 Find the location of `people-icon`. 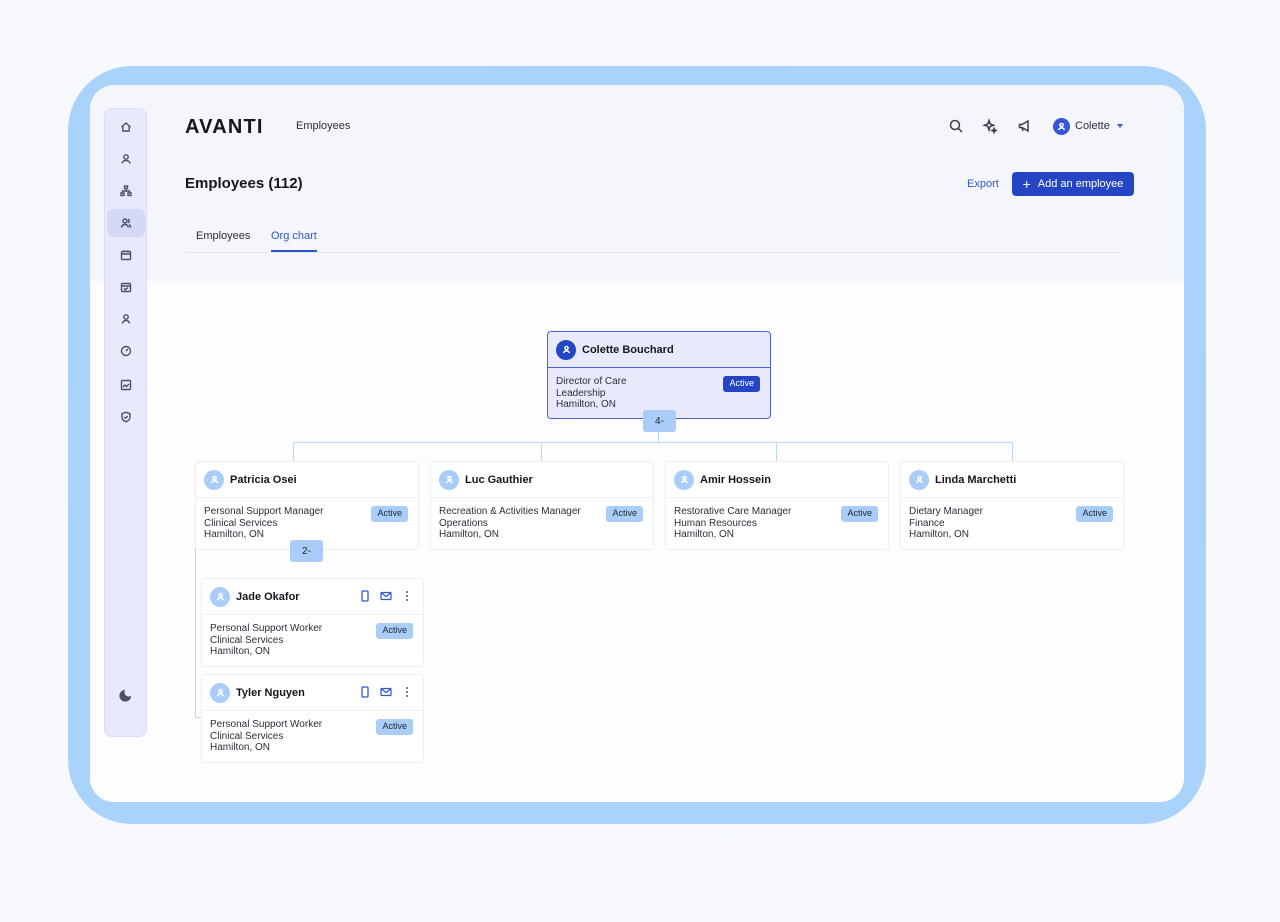

people-icon is located at coordinates (126, 223).